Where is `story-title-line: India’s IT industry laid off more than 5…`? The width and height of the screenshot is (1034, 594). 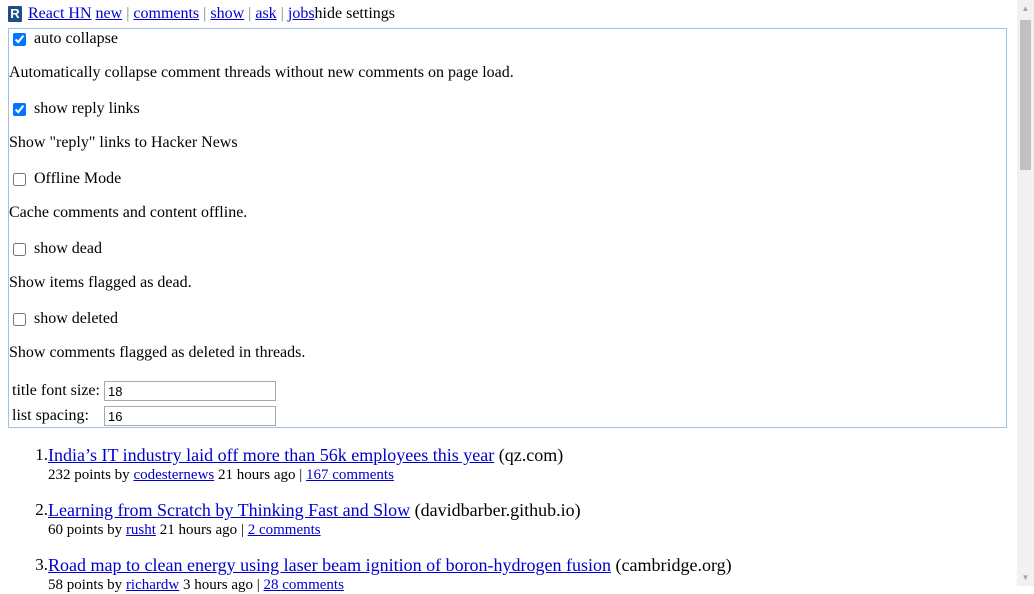 story-title-line: India’s IT industry laid off more than 5… is located at coordinates (305, 455).